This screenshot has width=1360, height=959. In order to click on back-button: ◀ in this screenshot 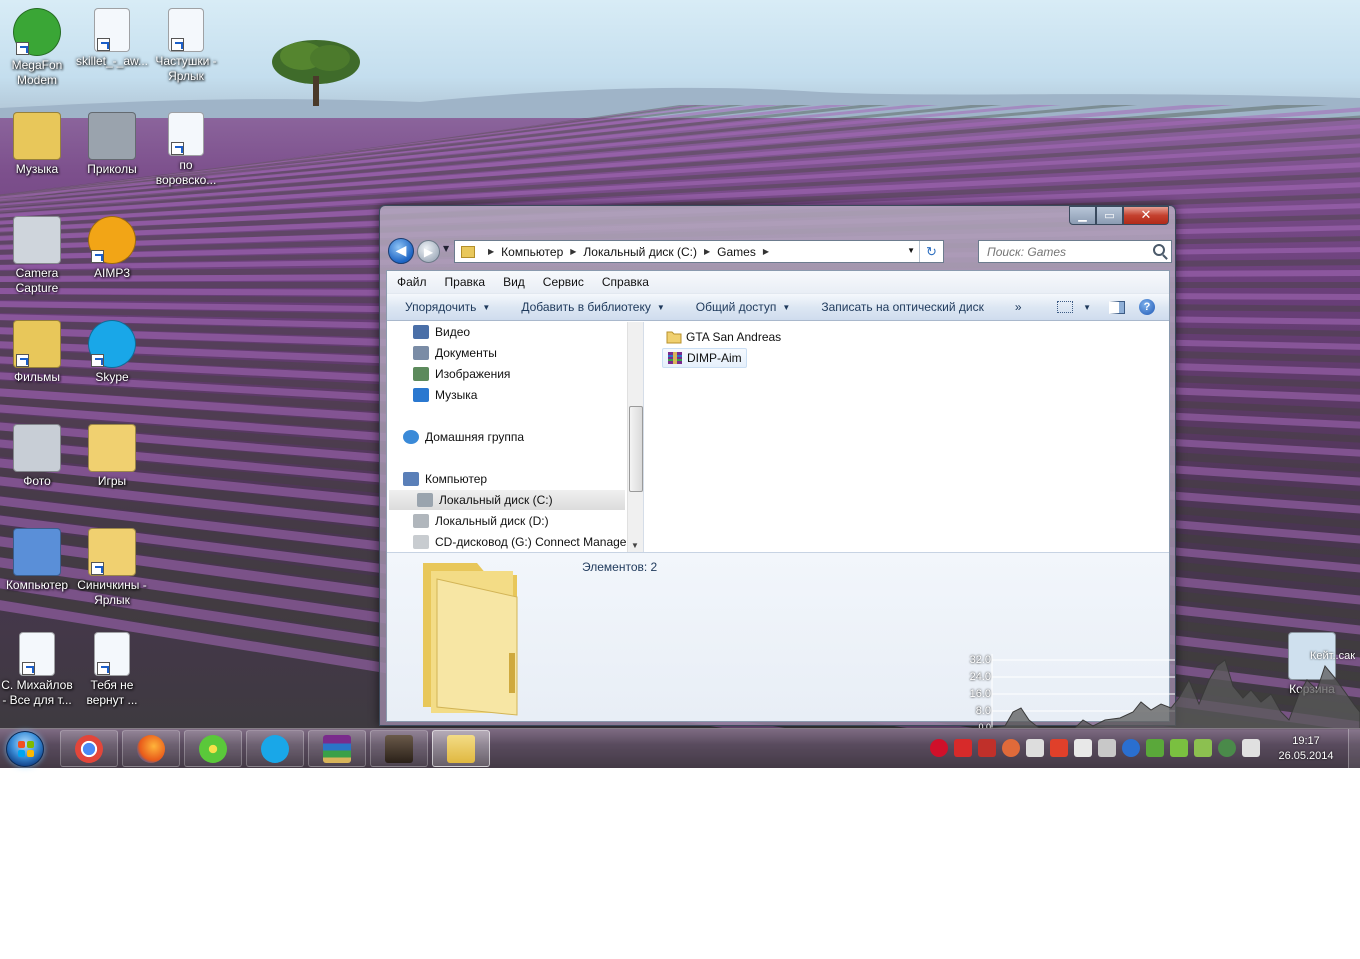, I will do `click(401, 251)`.